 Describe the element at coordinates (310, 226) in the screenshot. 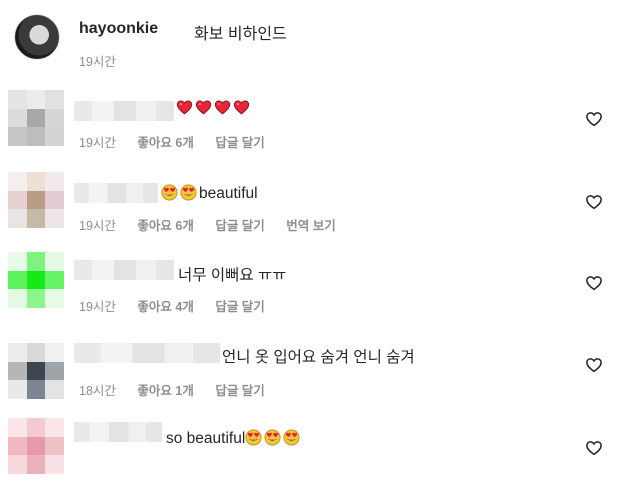

I see `translate-button: 번역 보기` at that location.